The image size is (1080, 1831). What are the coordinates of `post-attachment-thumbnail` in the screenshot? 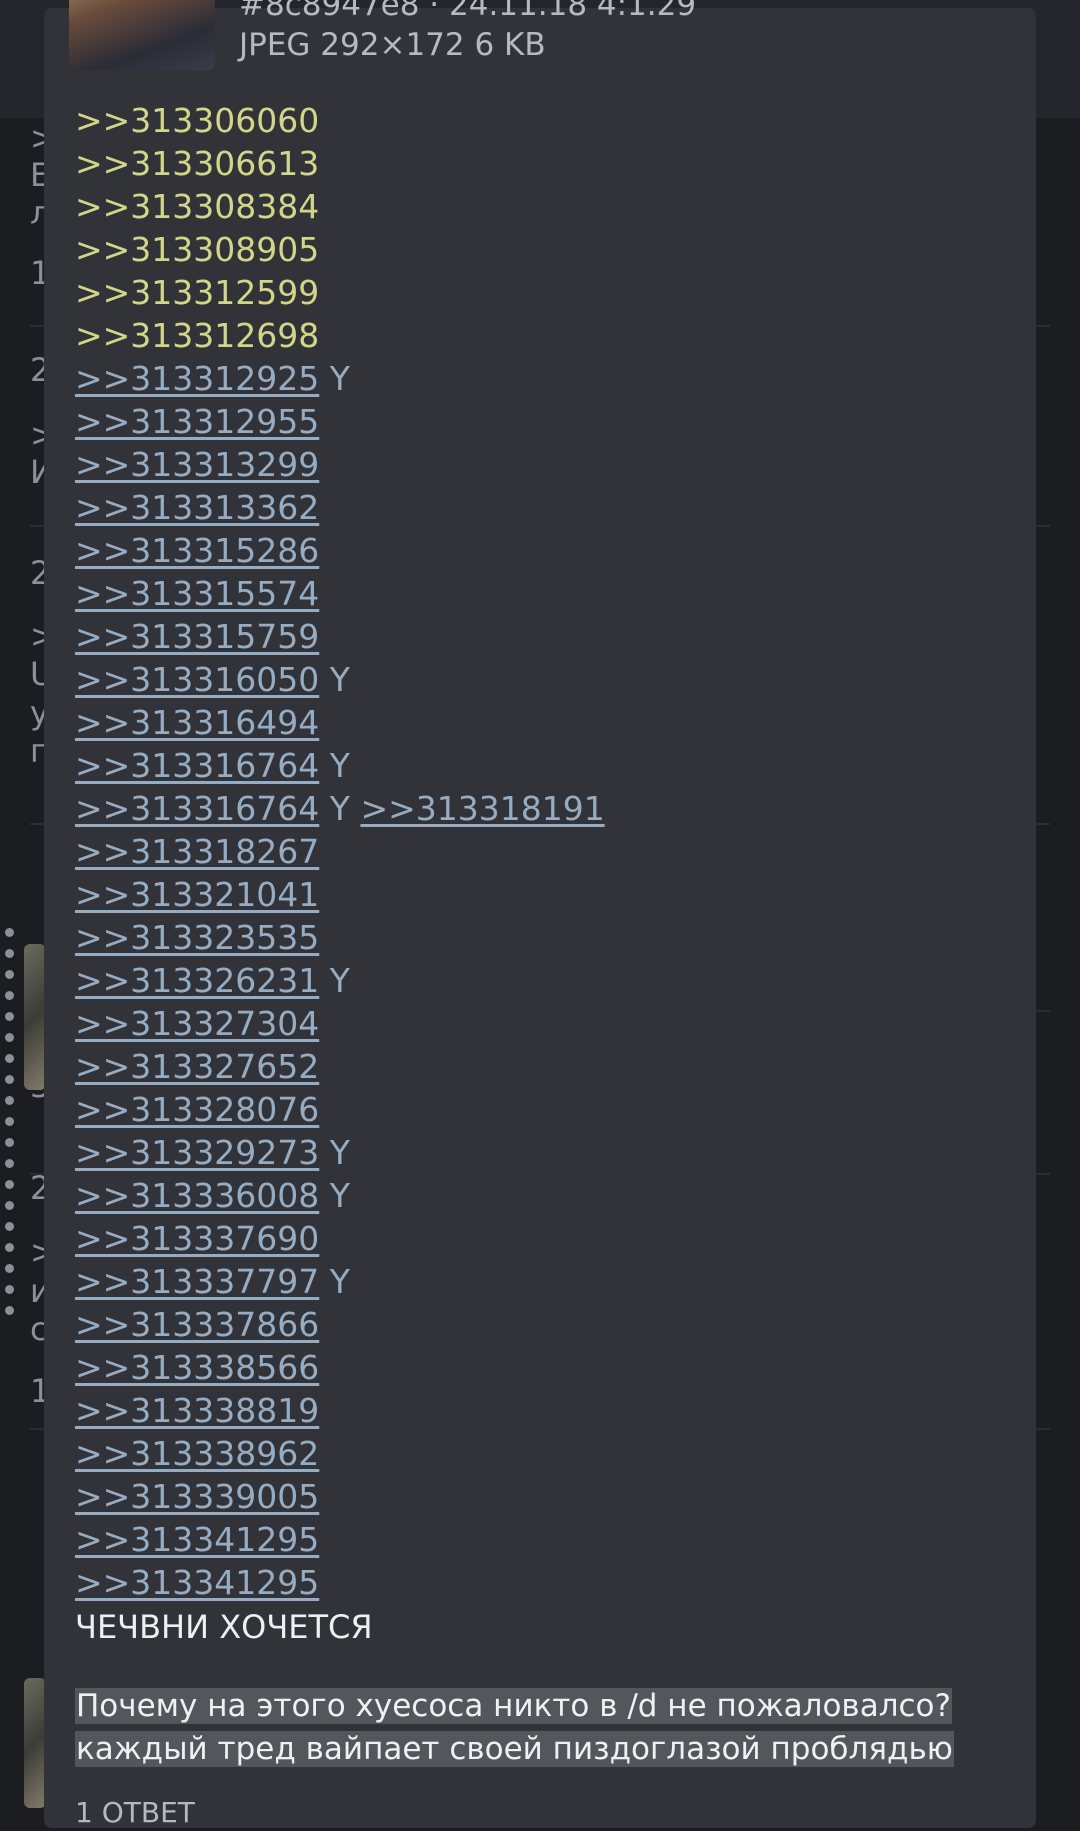 It's located at (142, 35).